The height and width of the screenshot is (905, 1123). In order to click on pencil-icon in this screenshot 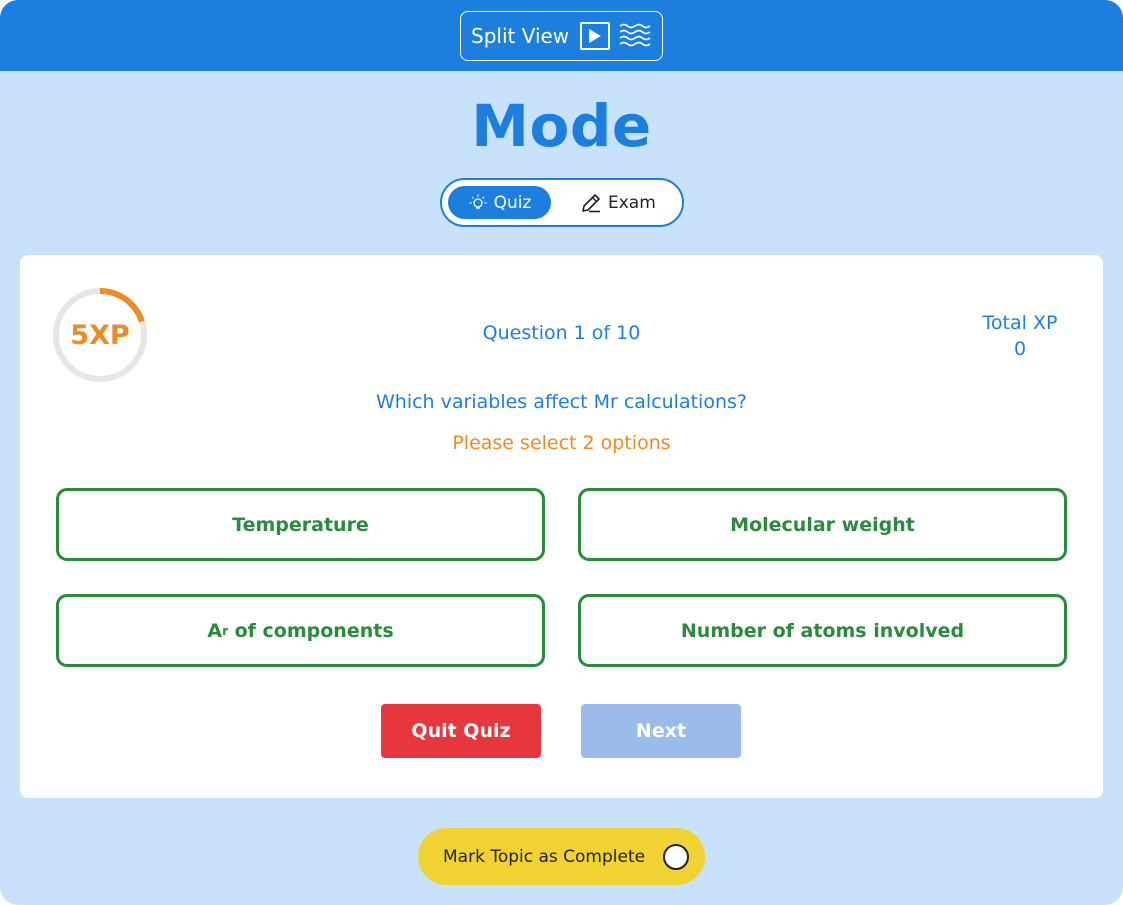, I will do `click(591, 202)`.